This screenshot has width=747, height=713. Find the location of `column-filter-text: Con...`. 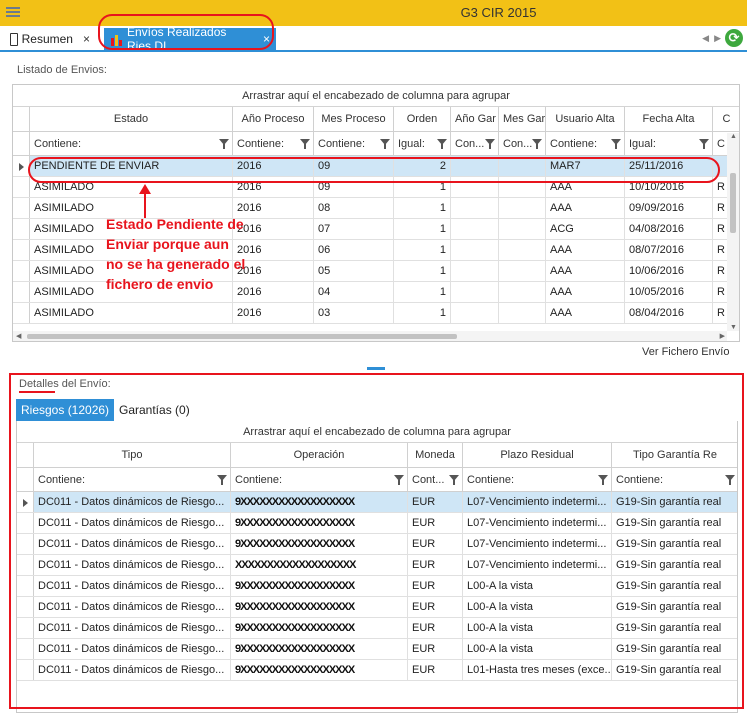

column-filter-text: Con... is located at coordinates (518, 144).